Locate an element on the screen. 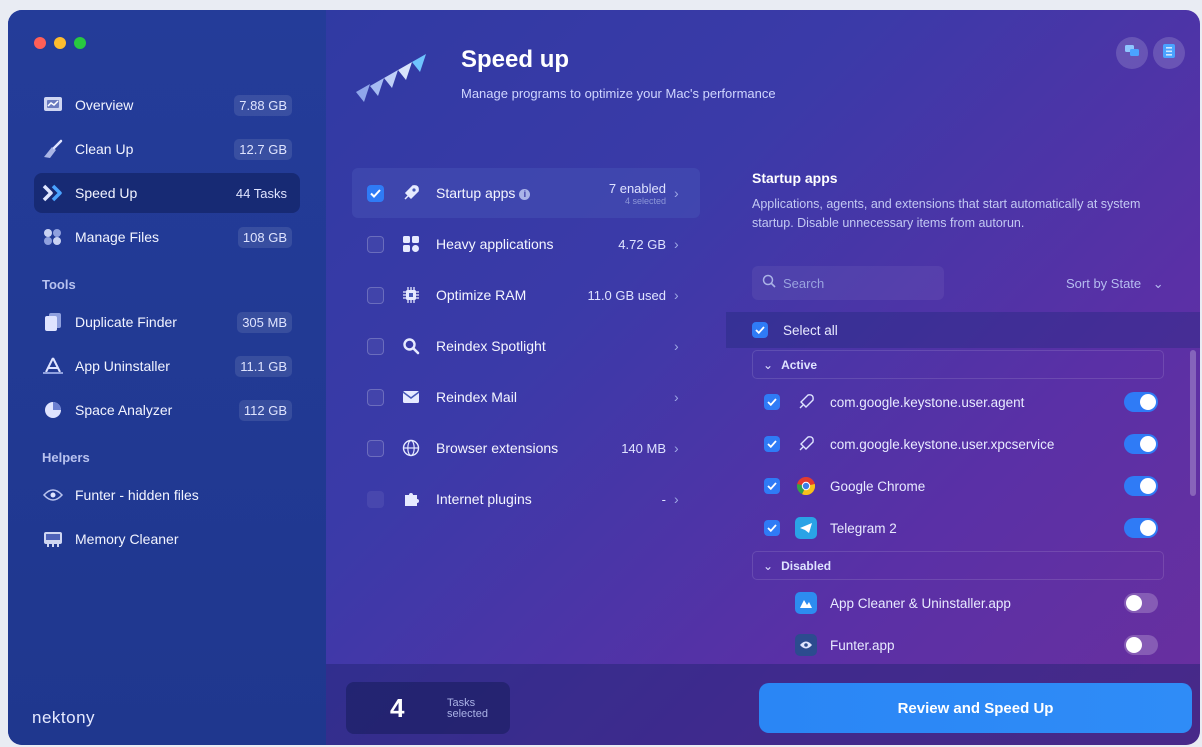  task-browser-extensions: Browser extensions 140 MB › is located at coordinates (526, 448).